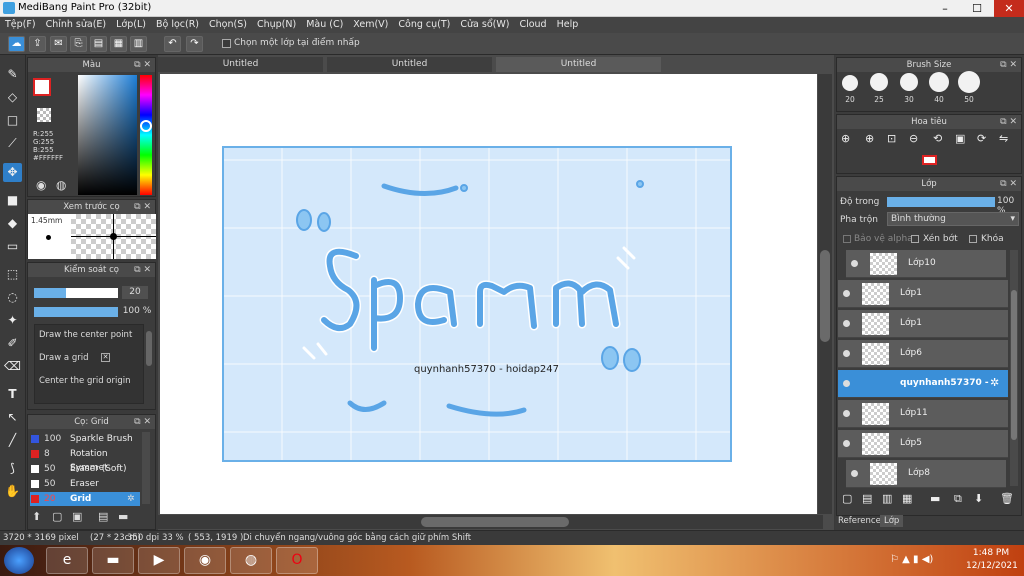 This screenshot has height=576, width=1024. What do you see at coordinates (37, 44) in the screenshot?
I see `share-icon: ⇪` at bounding box center [37, 44].